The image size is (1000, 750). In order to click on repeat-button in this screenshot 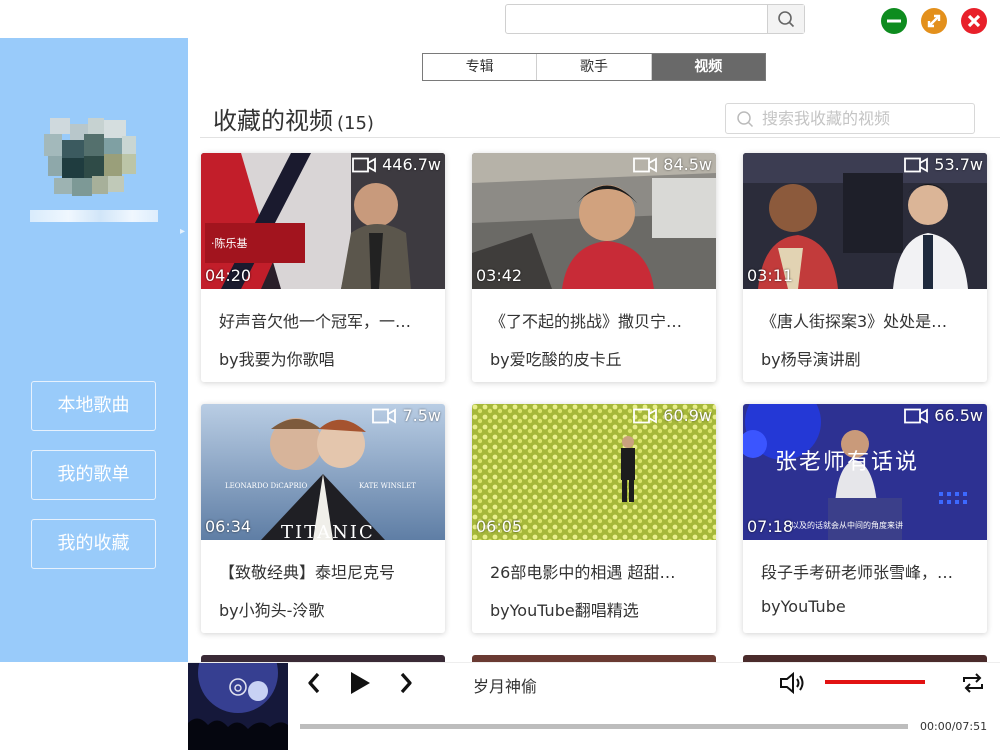, I will do `click(973, 683)`.